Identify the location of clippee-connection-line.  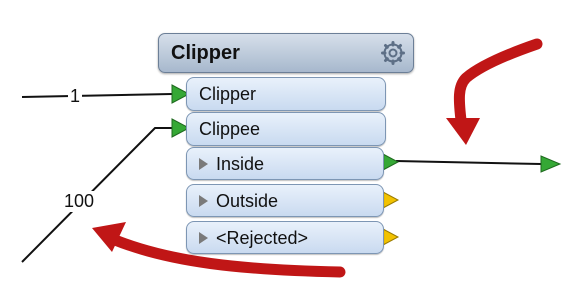
(96, 195).